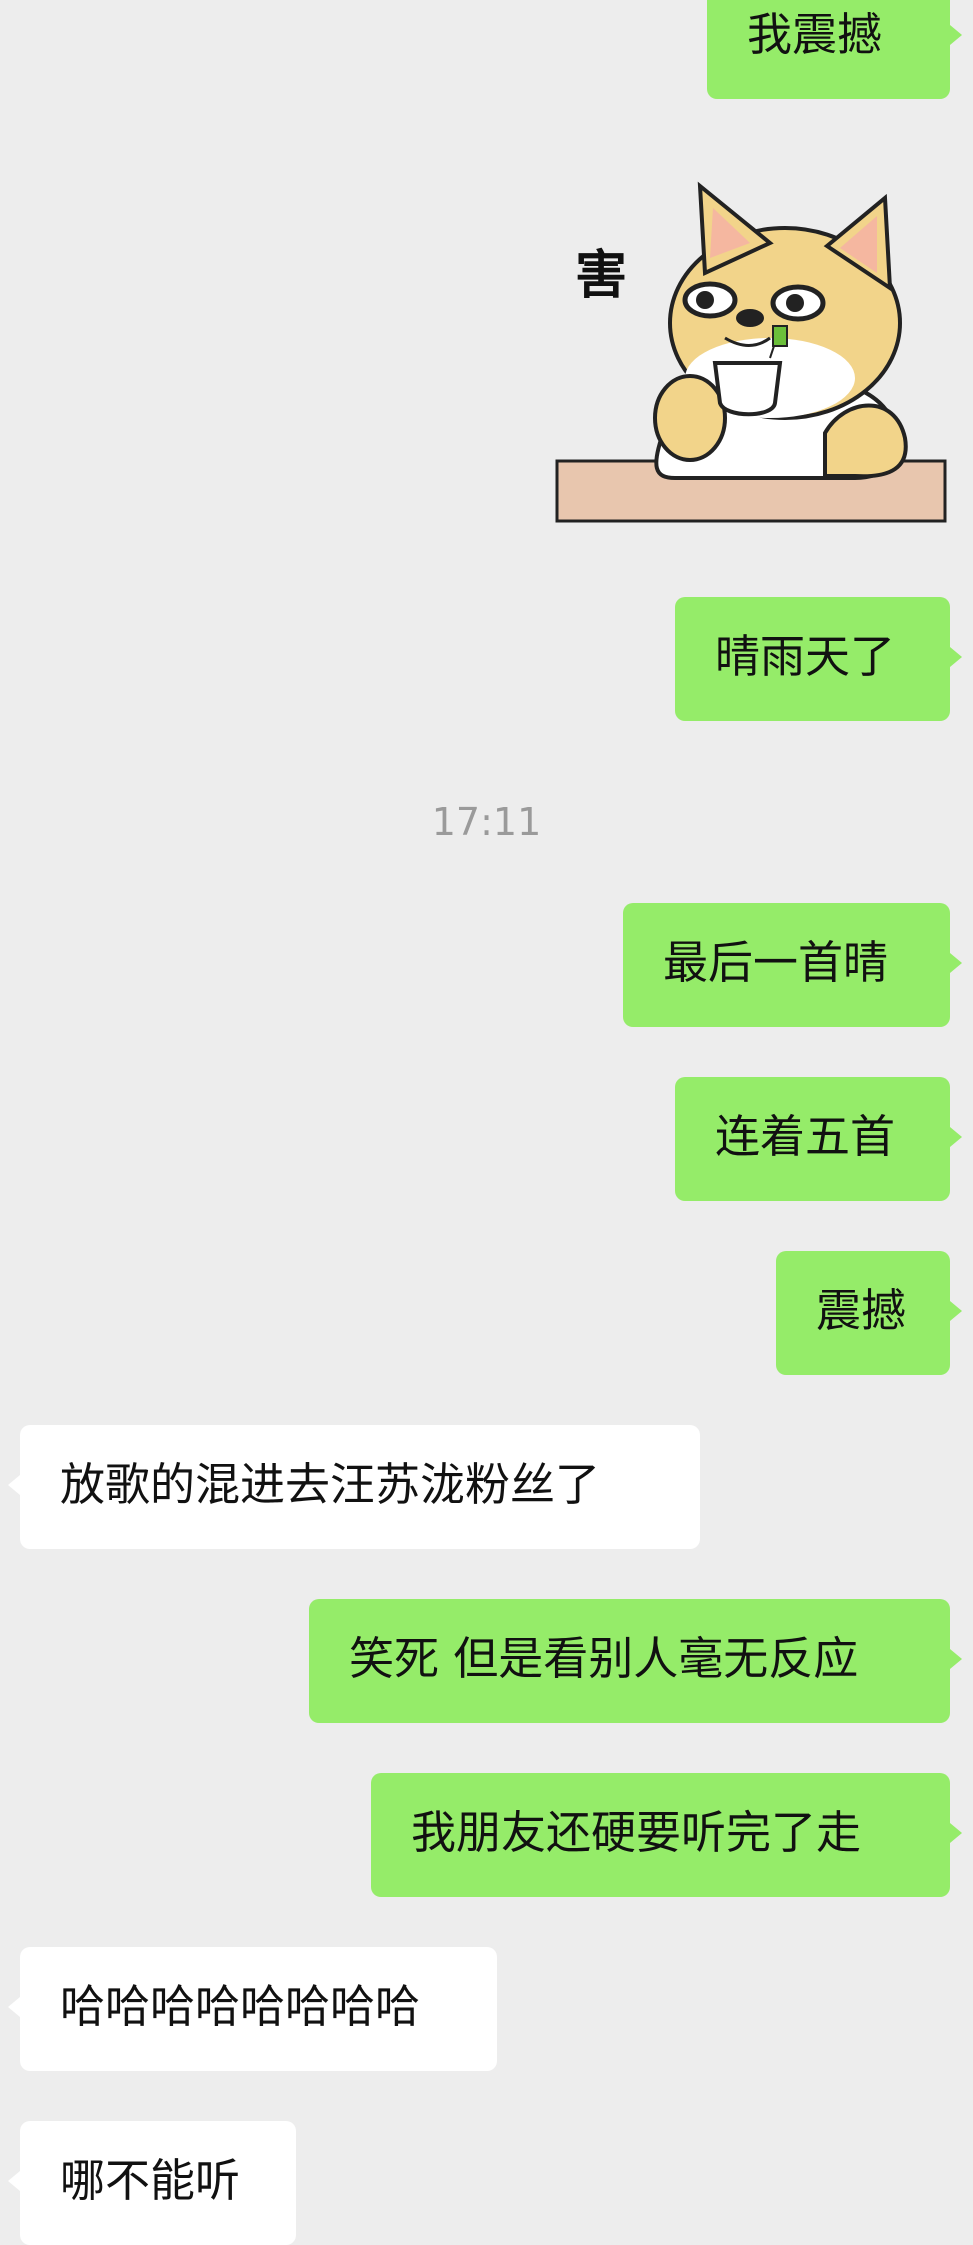 This screenshot has width=973, height=2245. What do you see at coordinates (636, 1832) in the screenshot?
I see `message-text: 我朋友还硬要听完了走` at bounding box center [636, 1832].